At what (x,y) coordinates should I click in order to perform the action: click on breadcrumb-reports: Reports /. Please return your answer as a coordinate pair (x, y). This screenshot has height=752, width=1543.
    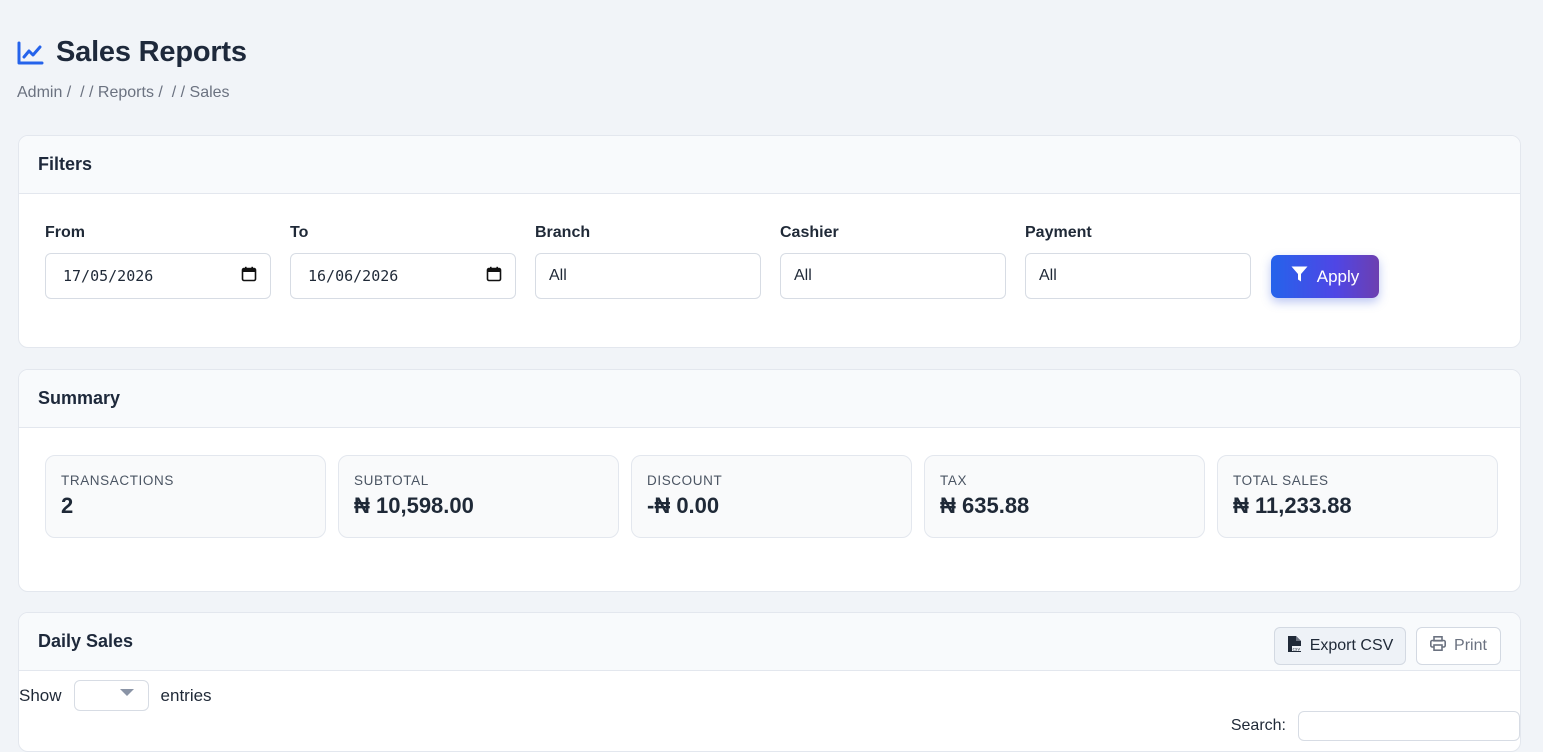
    Looking at the image, I should click on (132, 93).